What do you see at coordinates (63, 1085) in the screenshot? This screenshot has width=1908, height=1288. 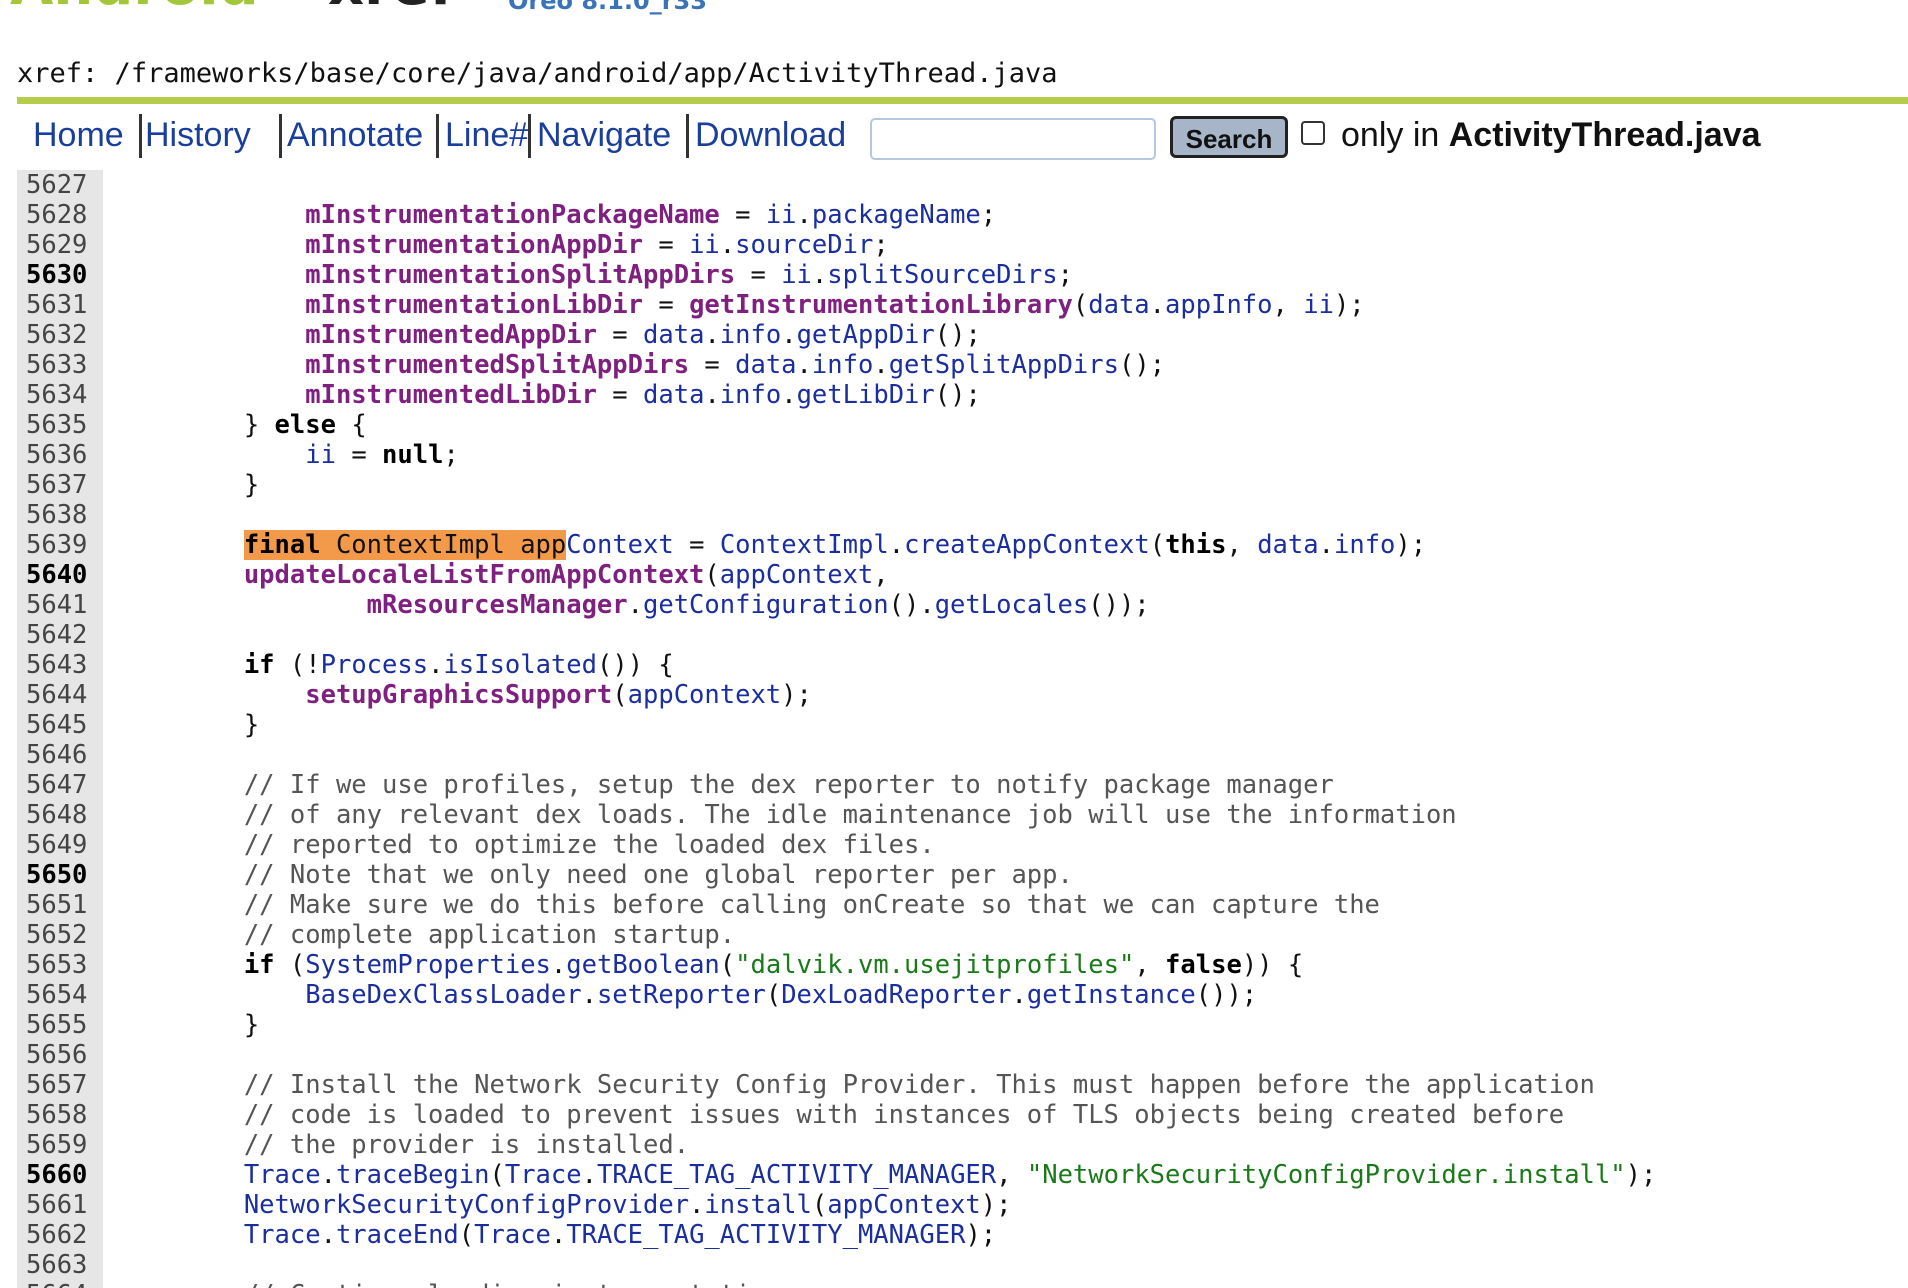 I see `line-number: 5657` at bounding box center [63, 1085].